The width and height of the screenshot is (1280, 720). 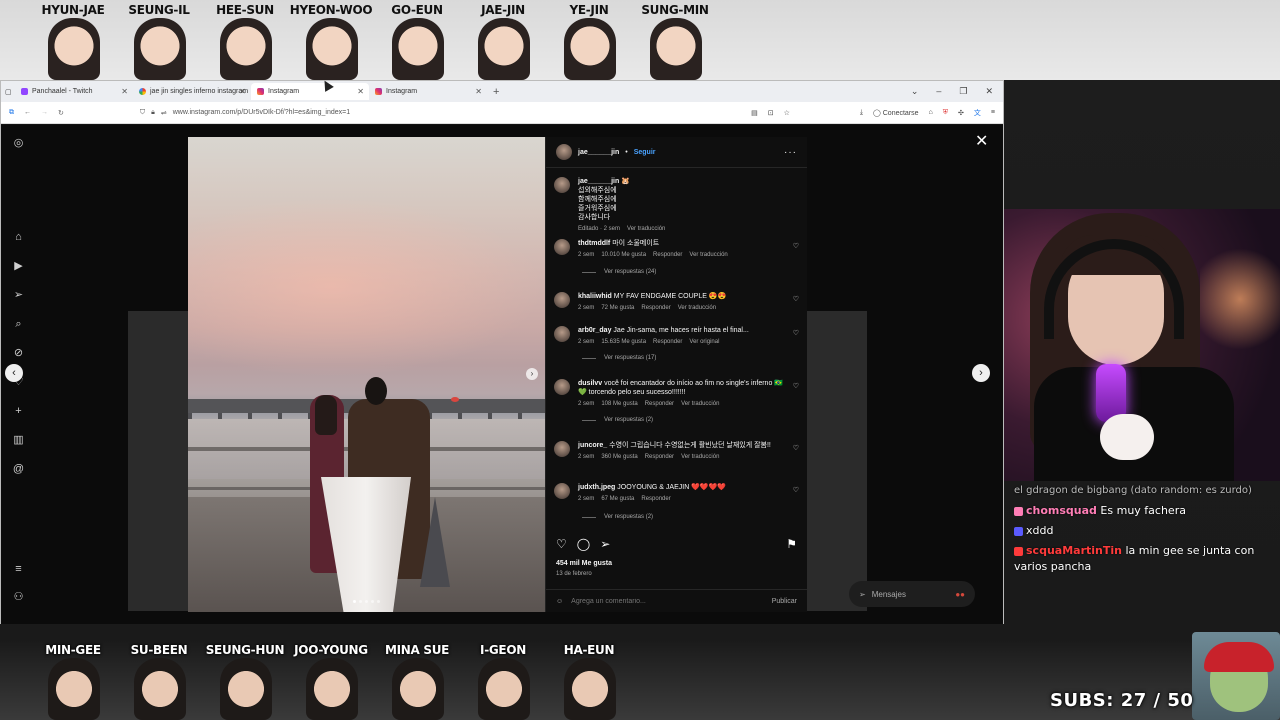 I want to click on view-replies-link: Ver respuestas (17), so click(x=619, y=358).